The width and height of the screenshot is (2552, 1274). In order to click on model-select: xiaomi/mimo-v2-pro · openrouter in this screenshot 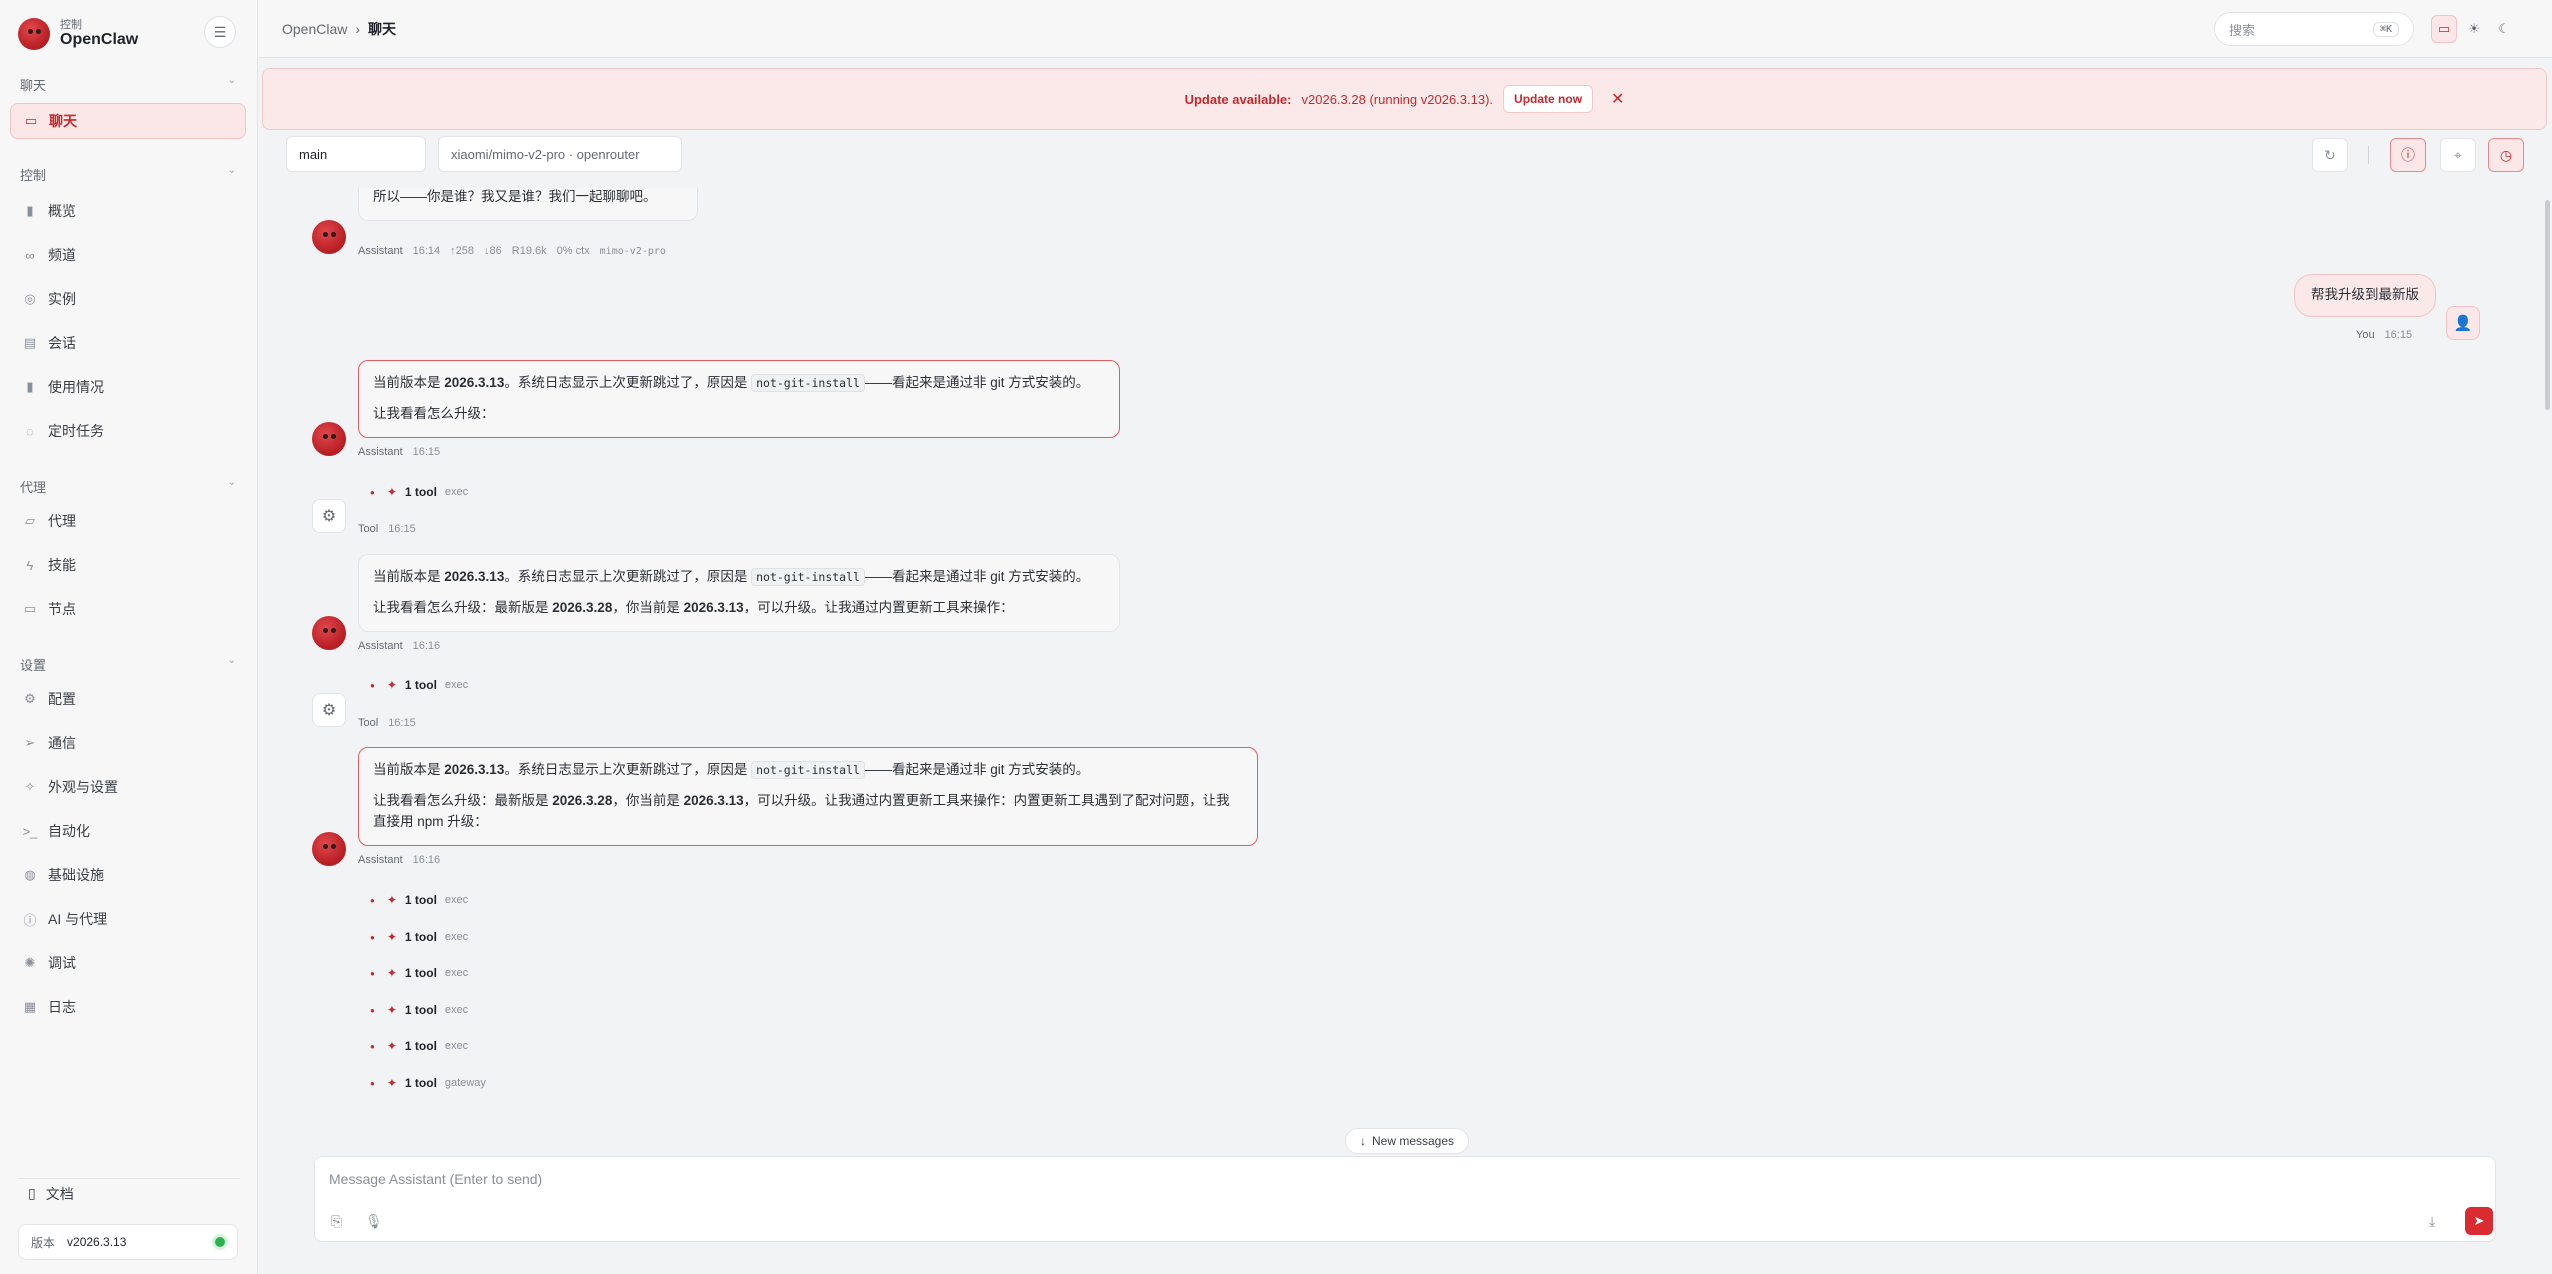, I will do `click(560, 154)`.